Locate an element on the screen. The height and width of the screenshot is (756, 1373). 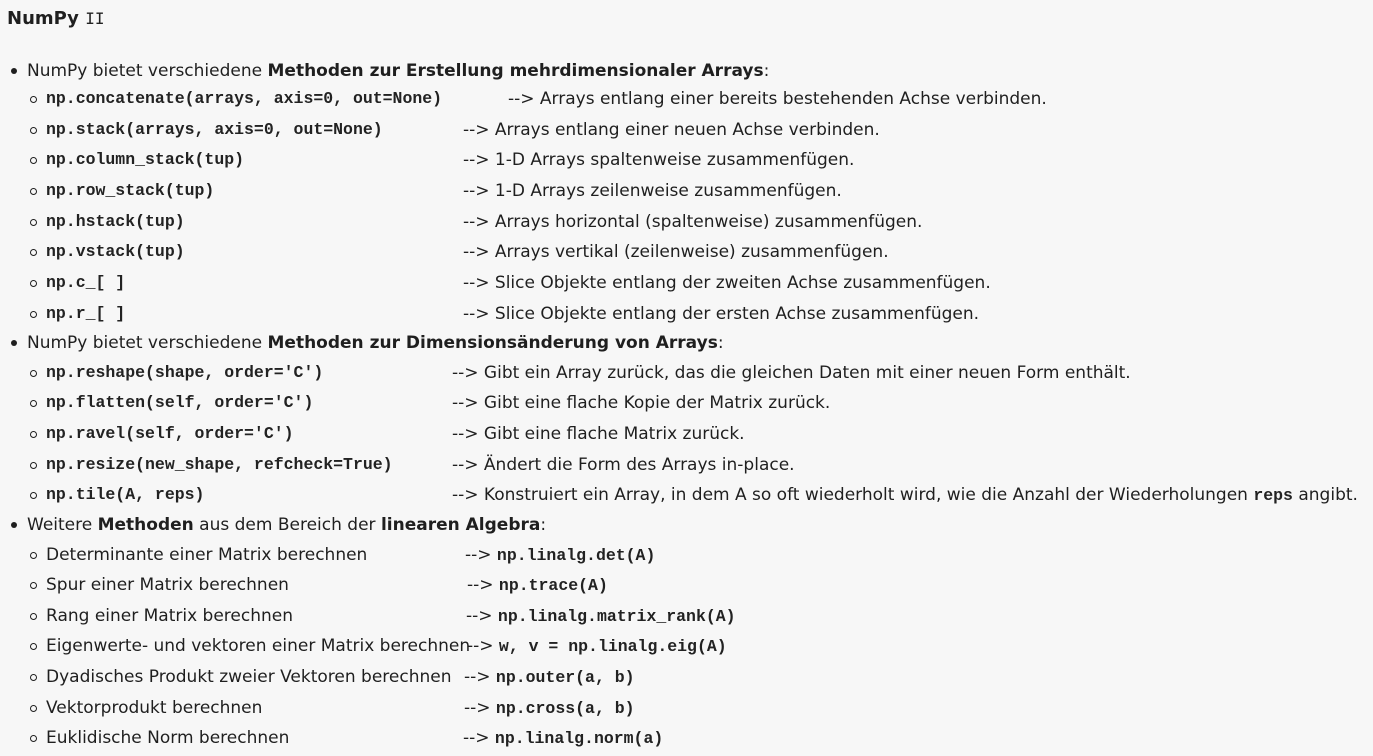
operation-text: Spur einer Matrix berechnen is located at coordinates (167, 585).